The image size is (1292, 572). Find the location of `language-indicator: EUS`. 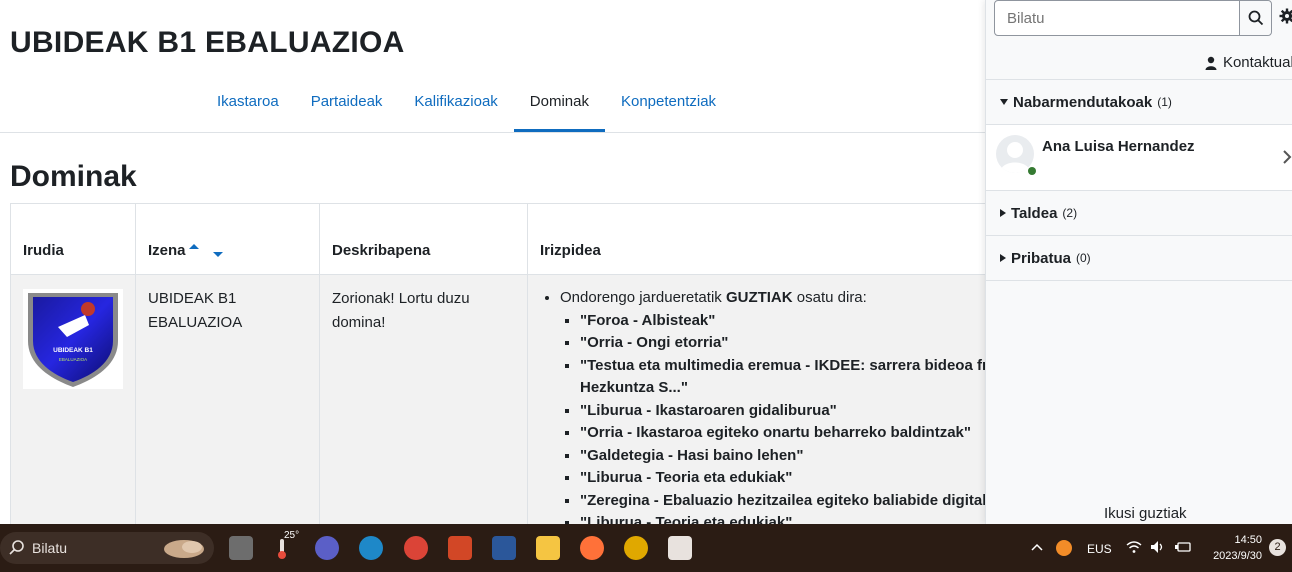

language-indicator: EUS is located at coordinates (1099, 549).